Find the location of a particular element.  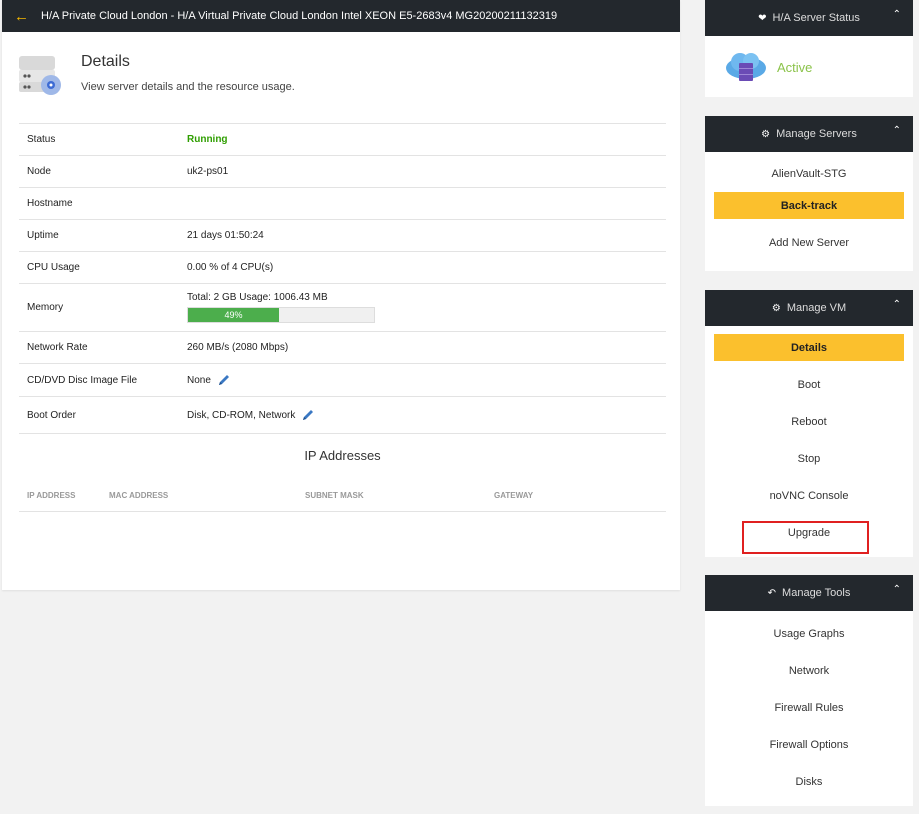

ha-status-value: Active is located at coordinates (795, 67).